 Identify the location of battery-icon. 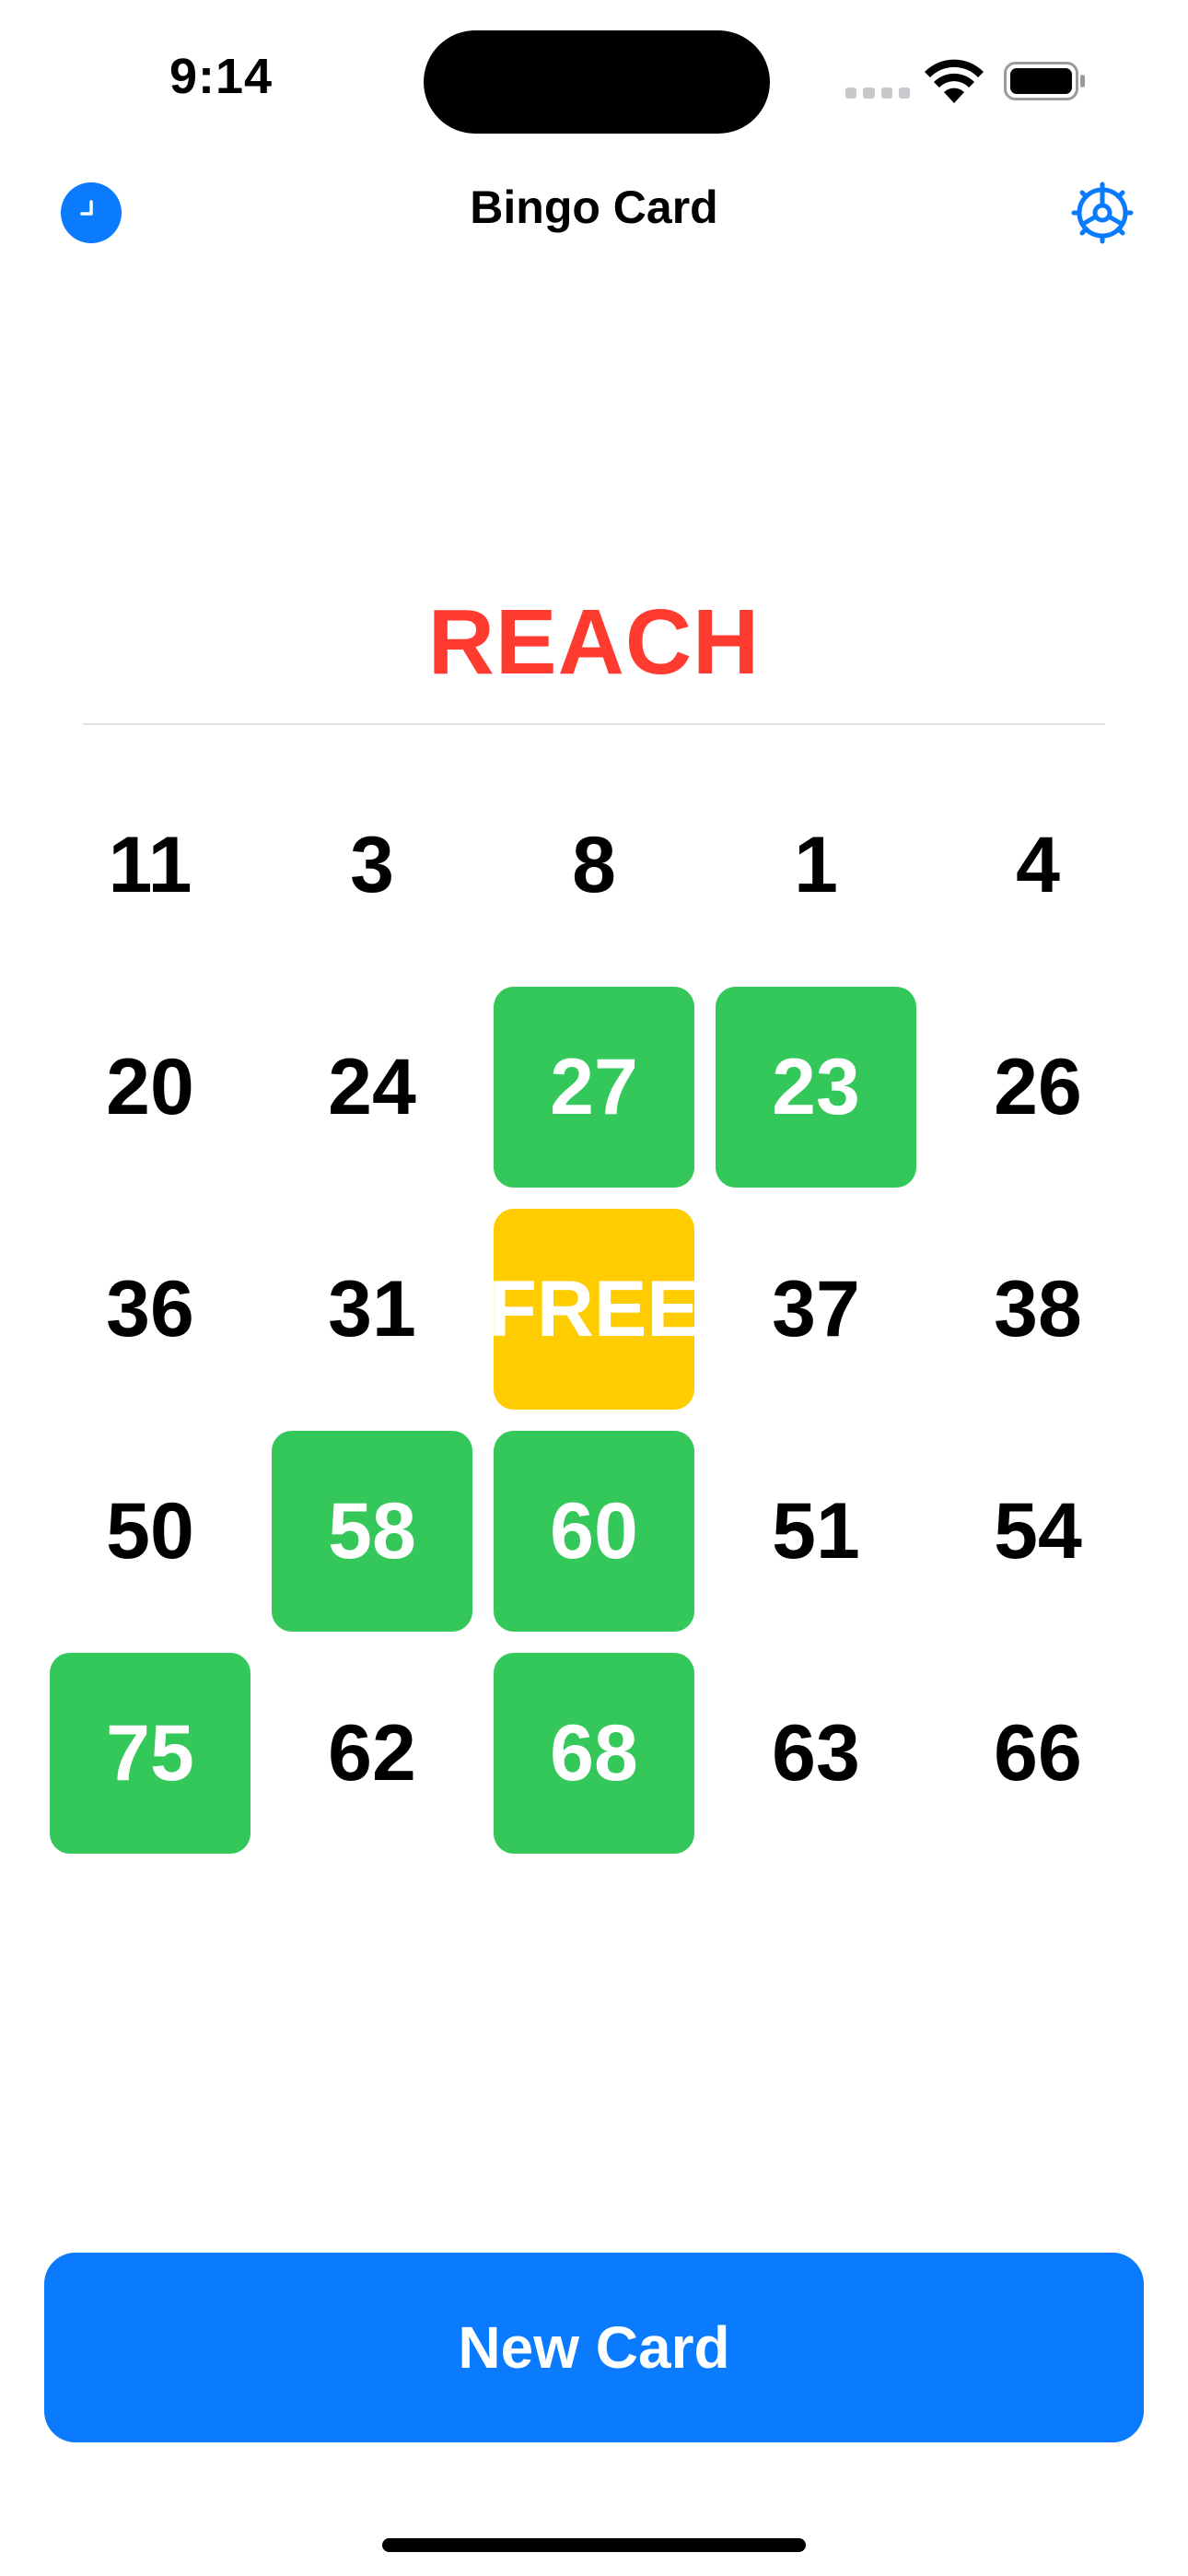
(1044, 81).